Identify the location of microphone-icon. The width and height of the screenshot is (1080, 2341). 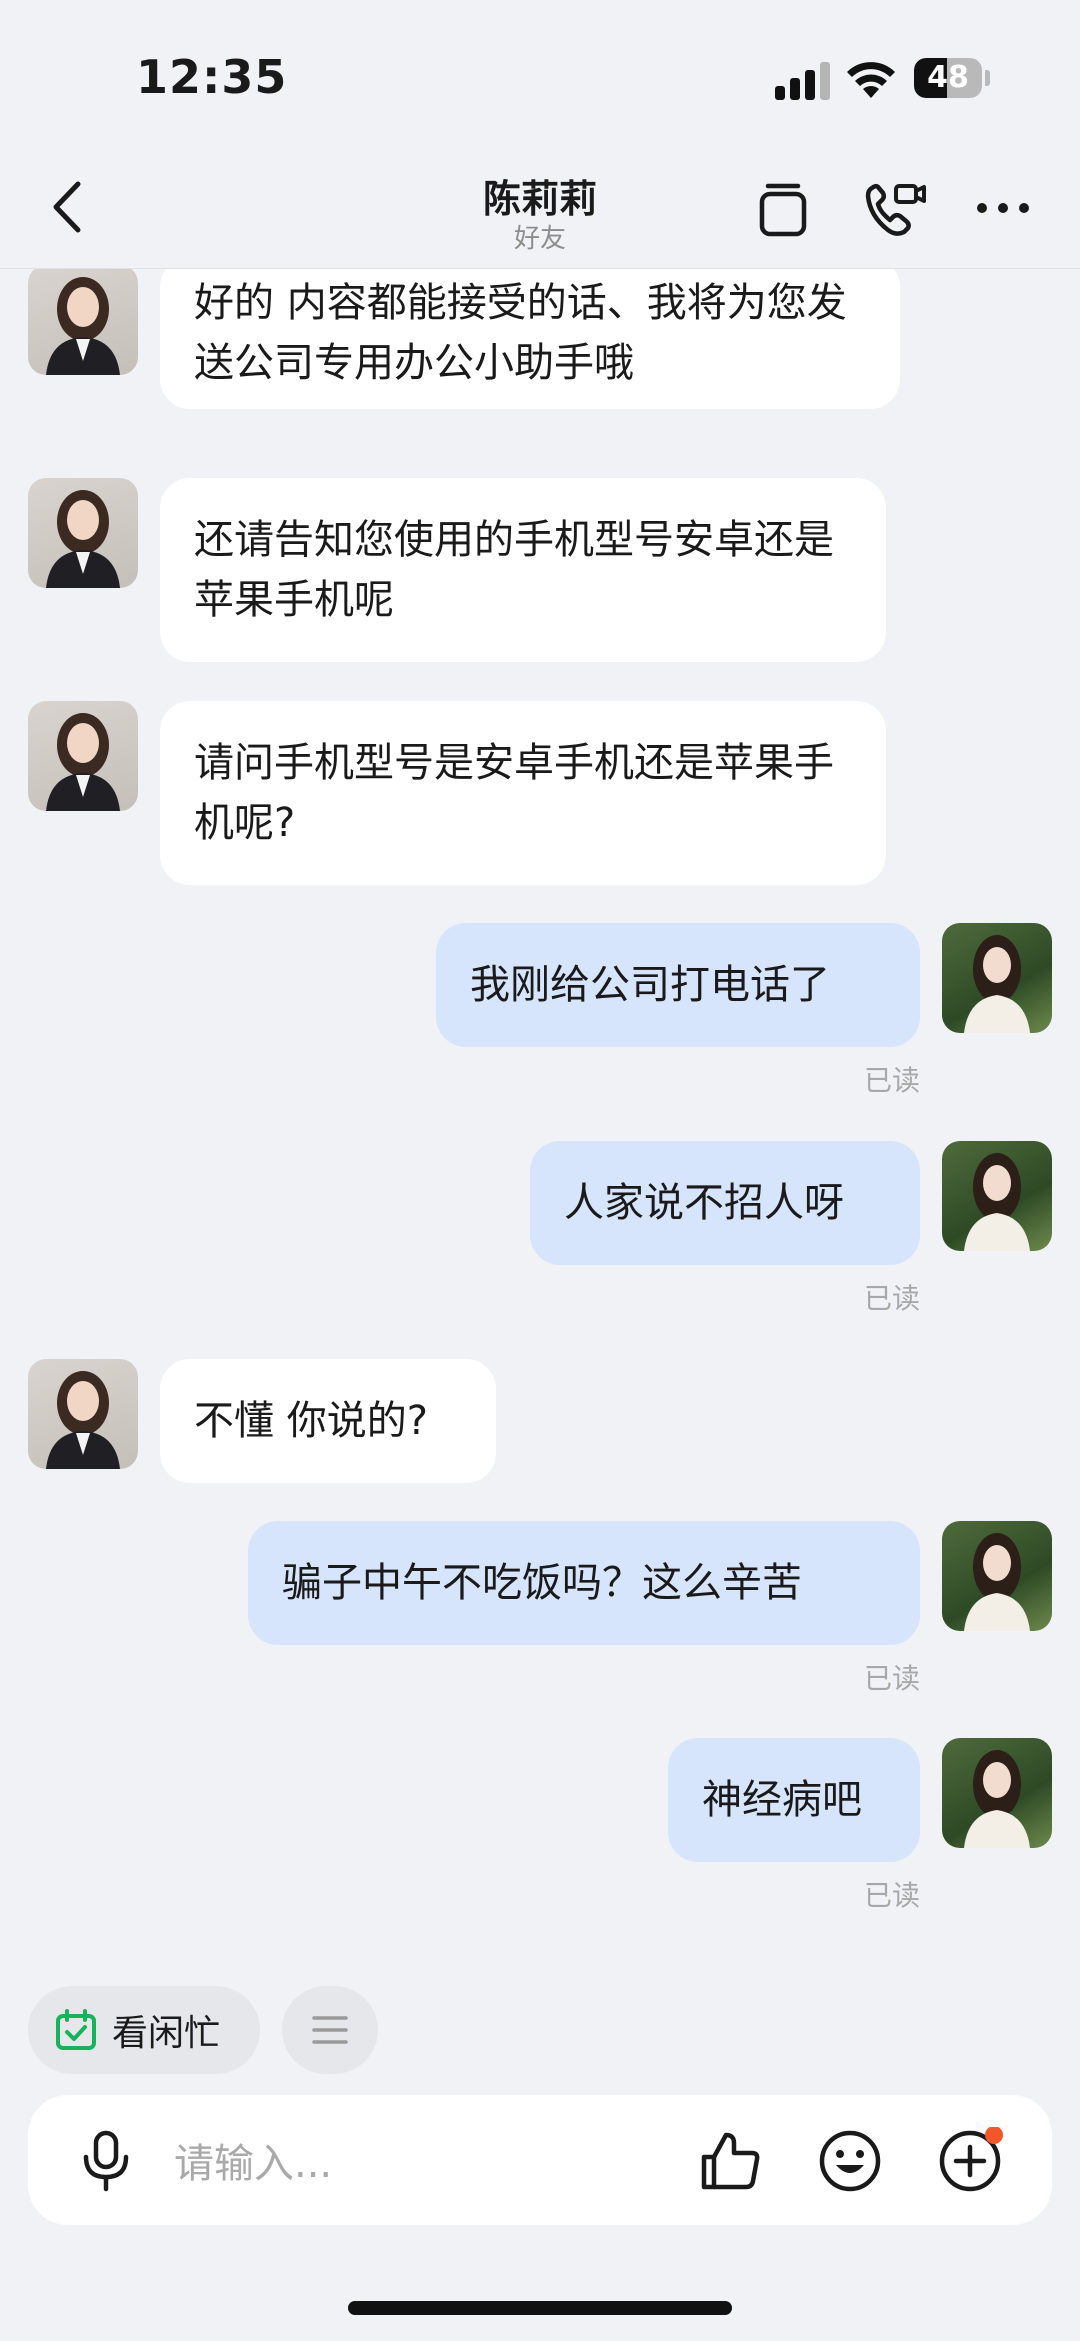
(106, 2161).